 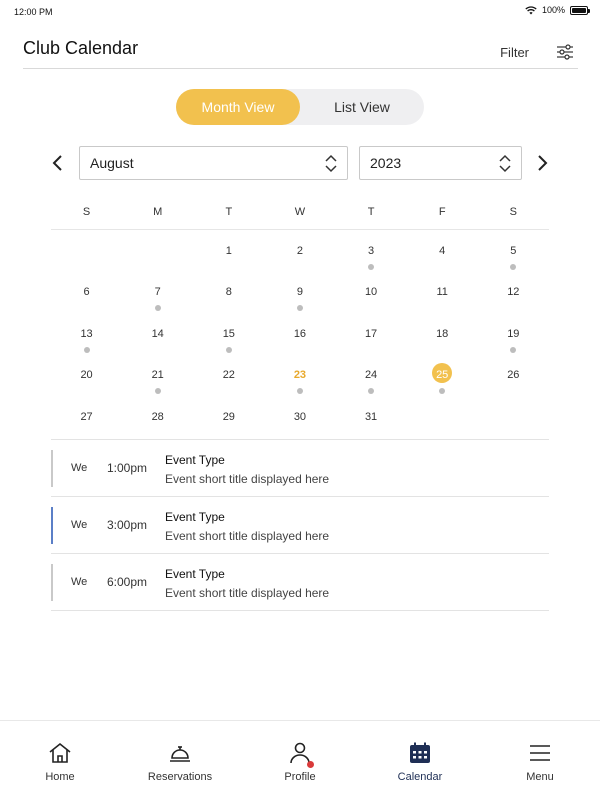 What do you see at coordinates (531, 9) in the screenshot?
I see `wifi-icon` at bounding box center [531, 9].